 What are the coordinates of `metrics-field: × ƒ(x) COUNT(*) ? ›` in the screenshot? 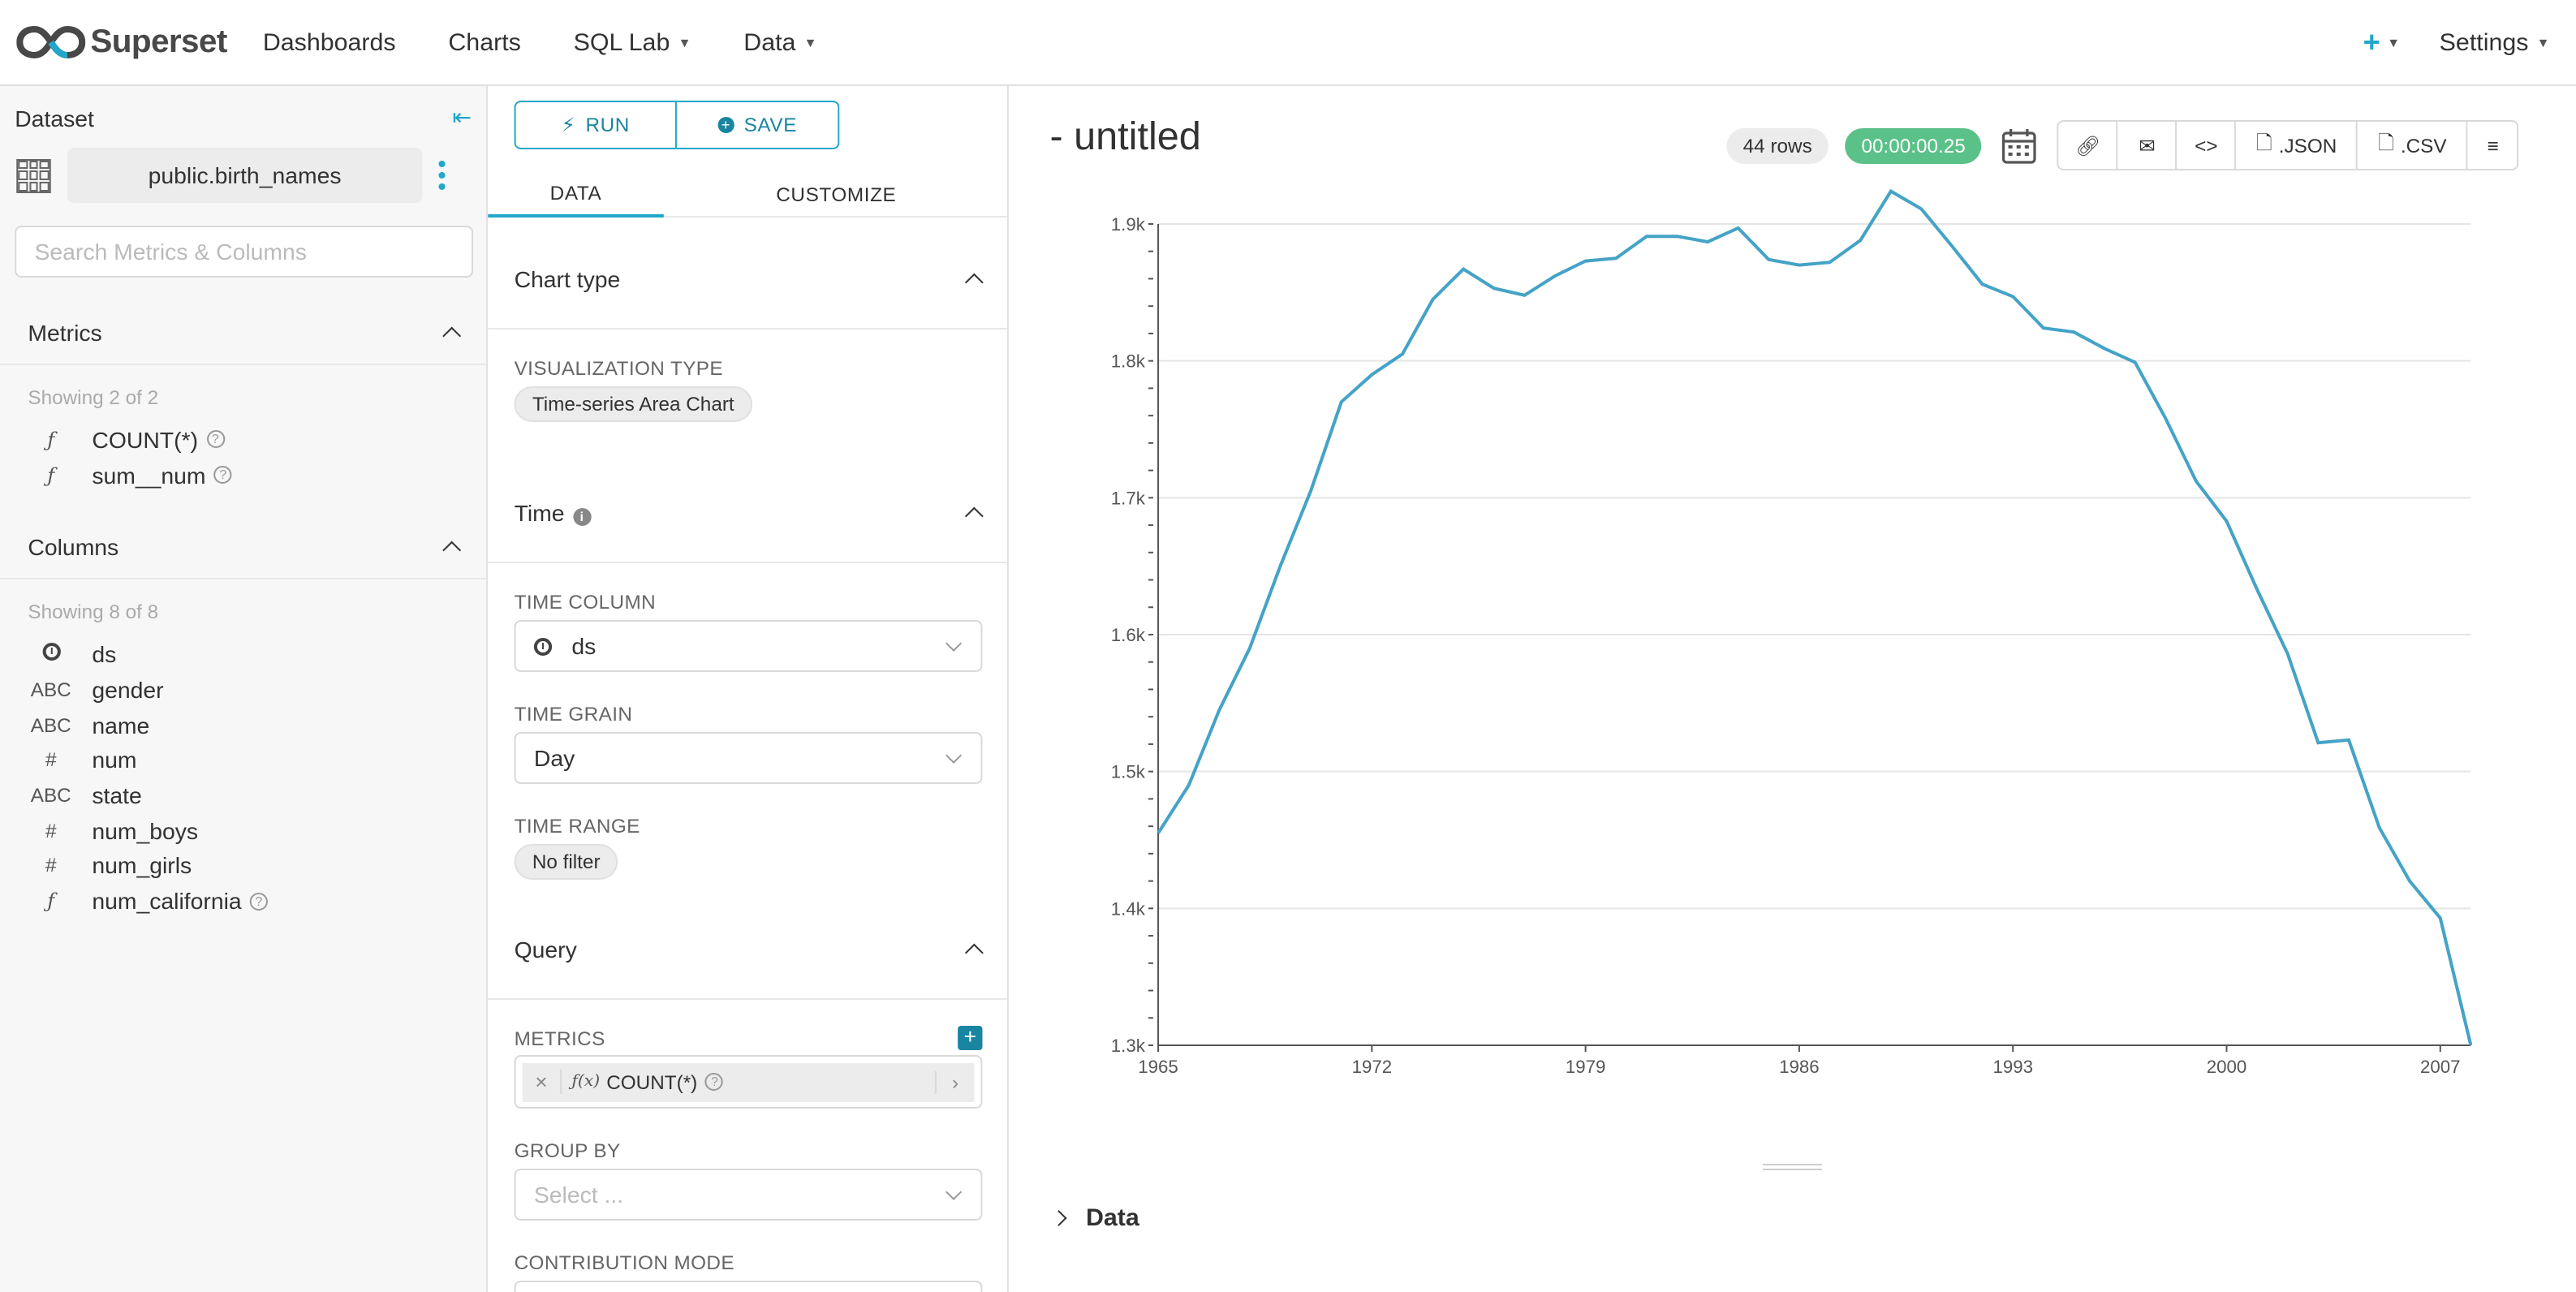 It's located at (749, 1082).